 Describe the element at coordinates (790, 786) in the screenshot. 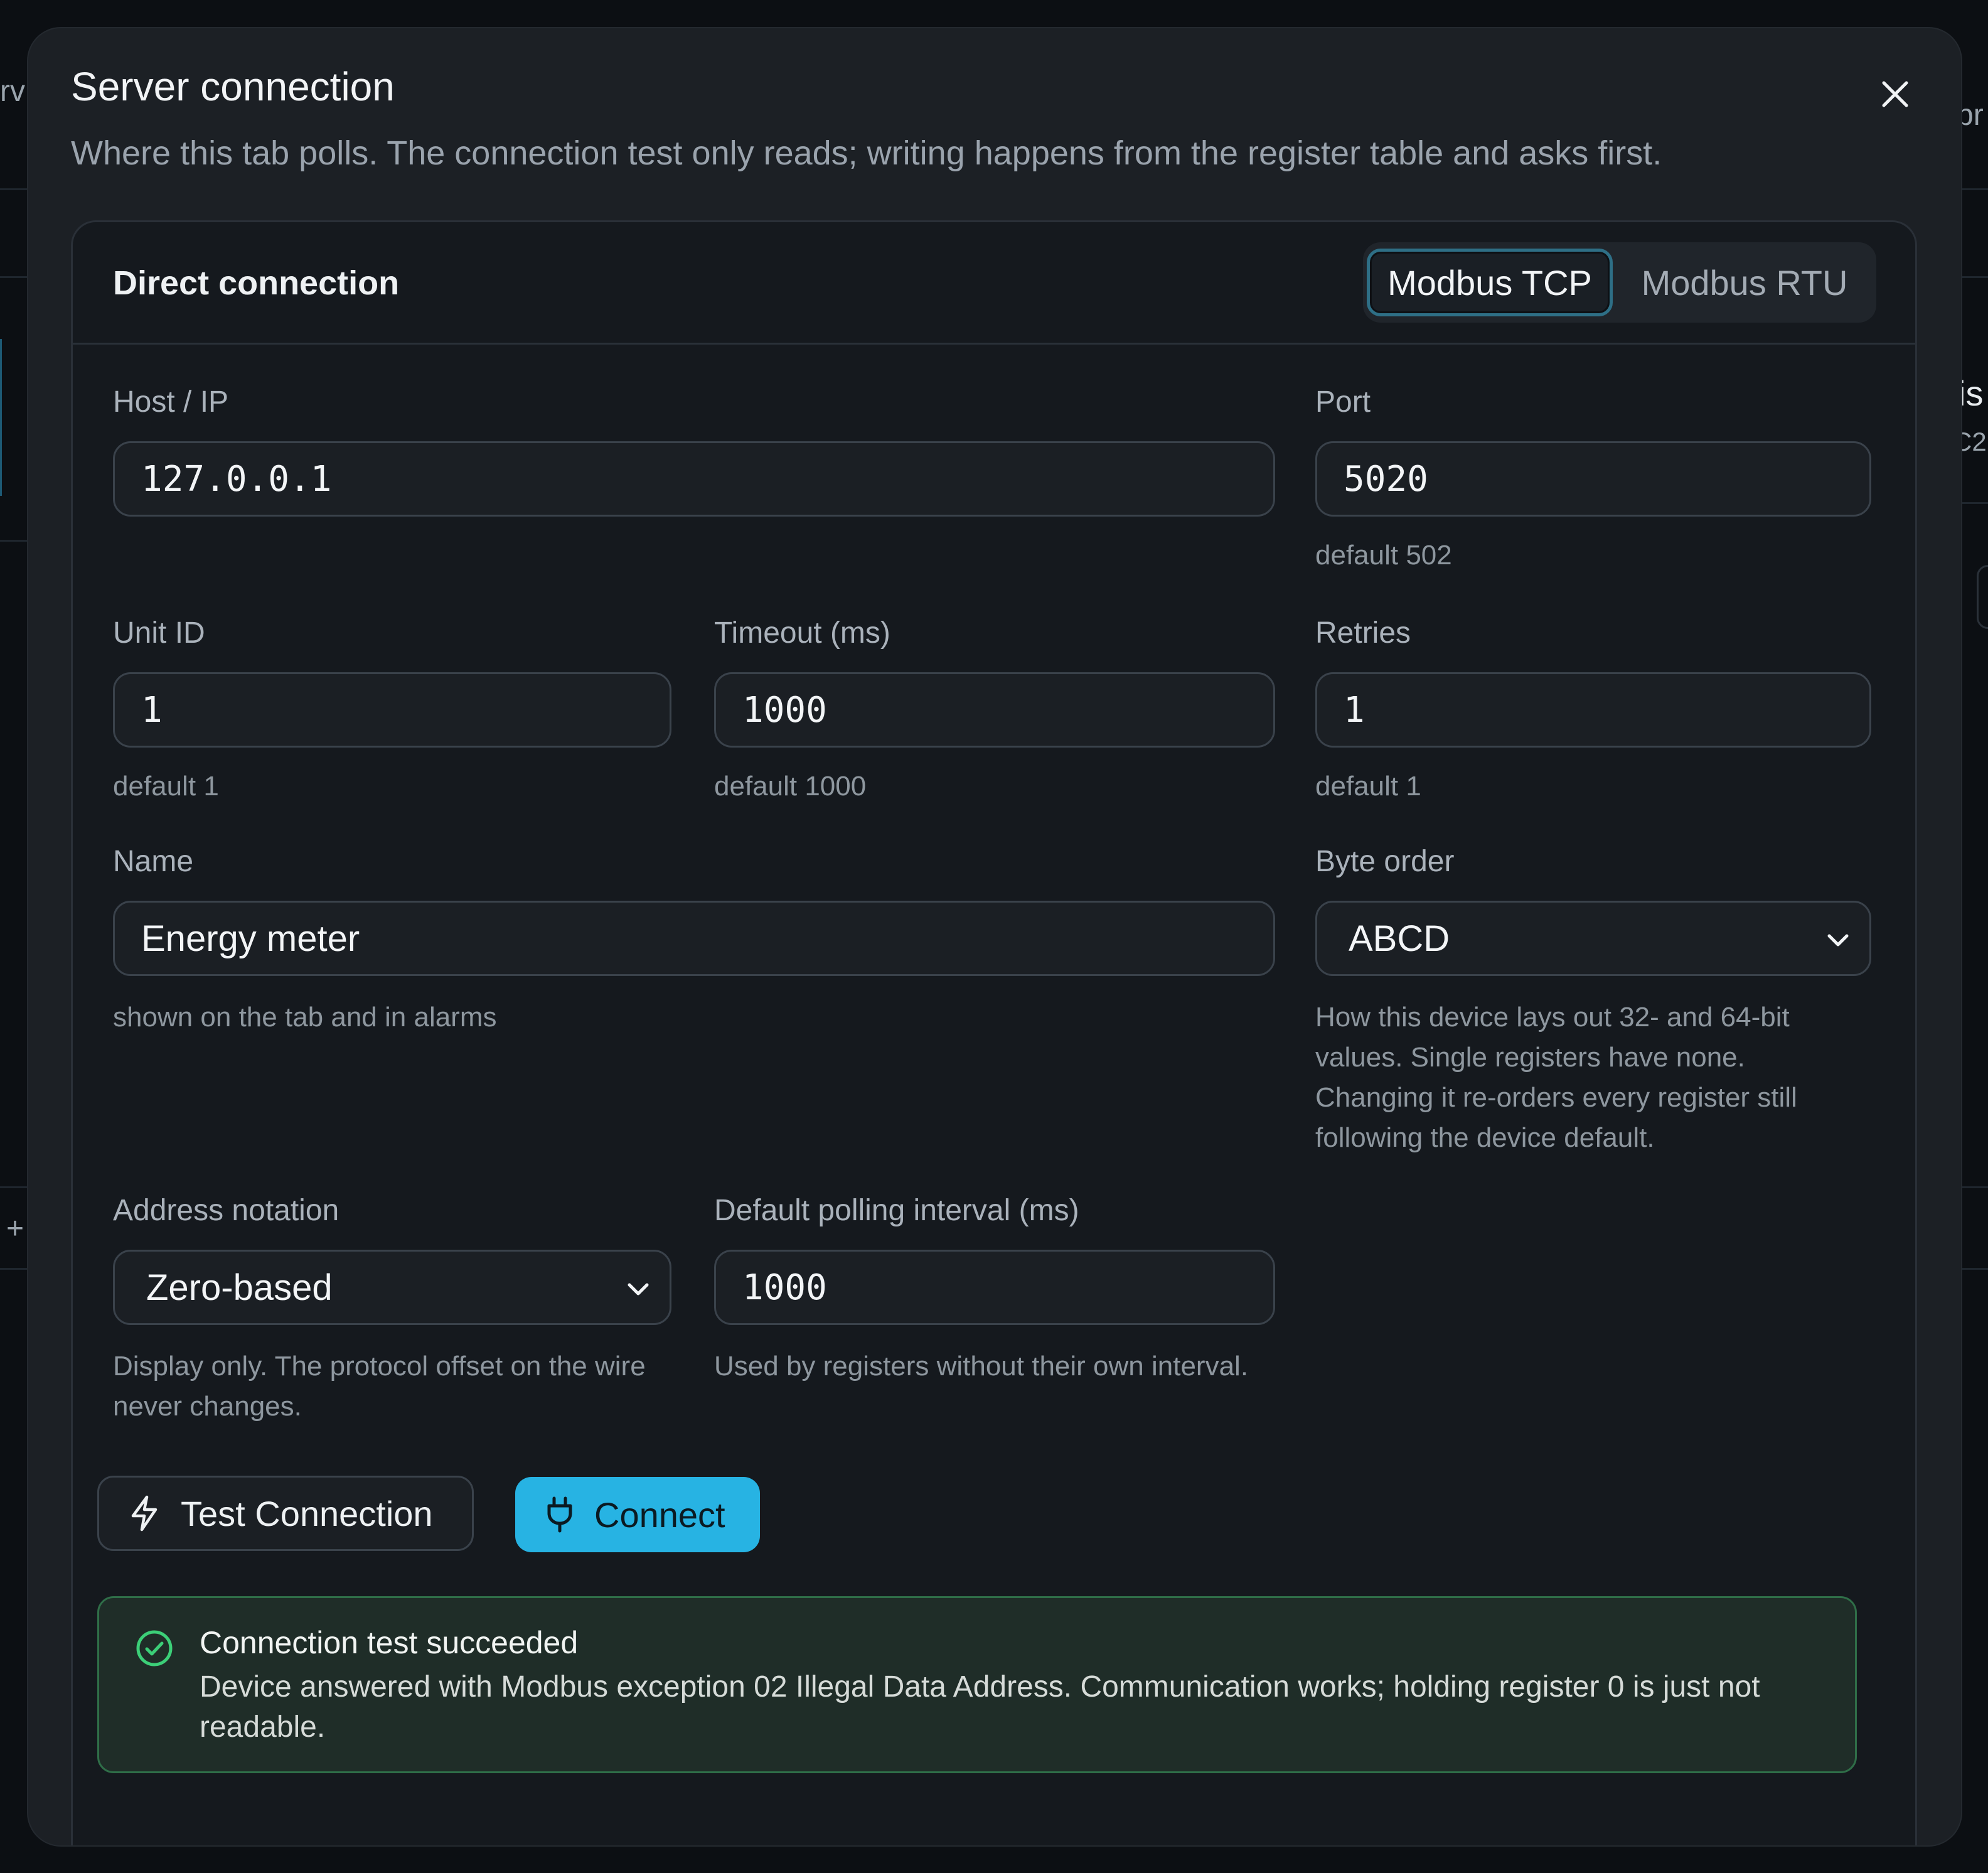

I see `timeout-hint: default 1000` at that location.